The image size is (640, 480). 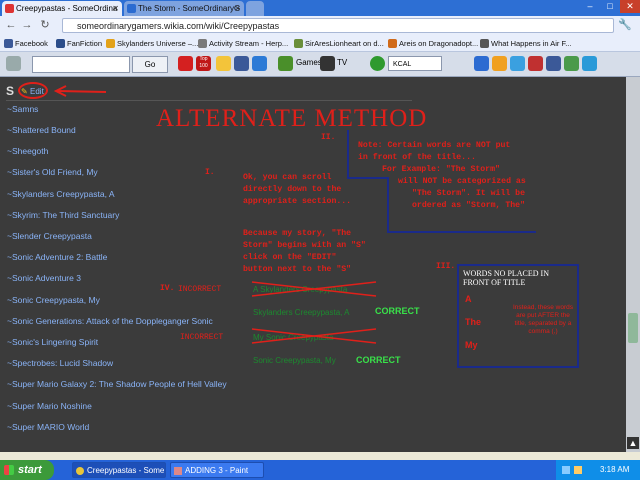 What do you see at coordinates (61, 194) in the screenshot?
I see `list-item: ~Skylanders Creepypasta, A` at bounding box center [61, 194].